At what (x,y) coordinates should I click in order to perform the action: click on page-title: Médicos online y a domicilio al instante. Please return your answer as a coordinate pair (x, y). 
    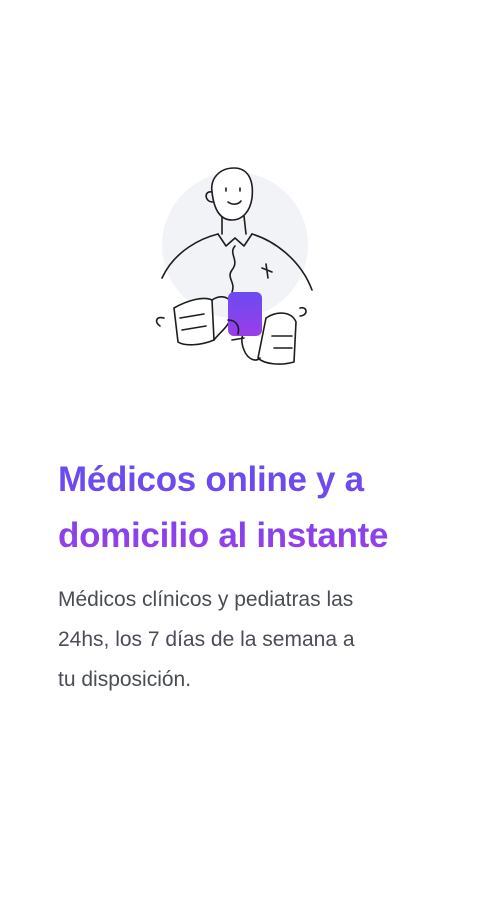
    Looking at the image, I should click on (268, 508).